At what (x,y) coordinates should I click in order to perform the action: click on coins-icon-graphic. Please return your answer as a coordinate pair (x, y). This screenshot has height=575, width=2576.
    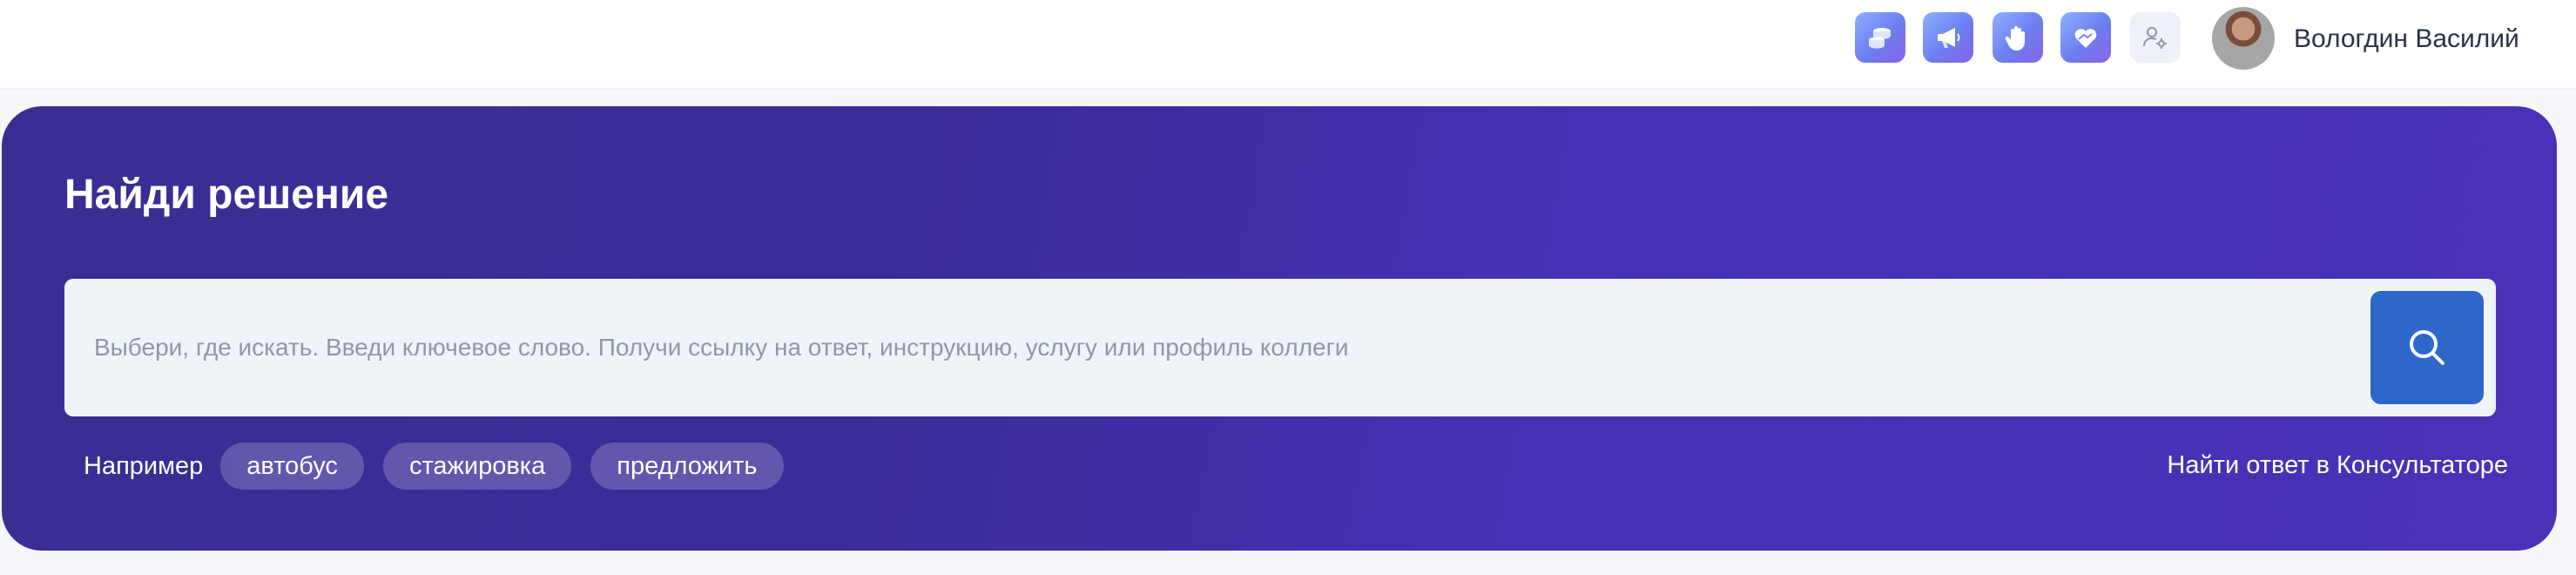
    Looking at the image, I should click on (1880, 38).